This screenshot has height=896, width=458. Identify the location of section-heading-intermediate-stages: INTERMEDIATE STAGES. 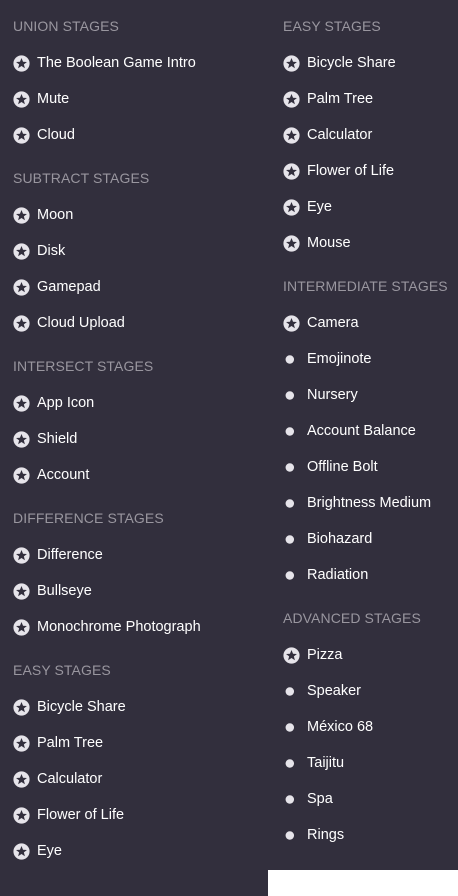
(365, 286).